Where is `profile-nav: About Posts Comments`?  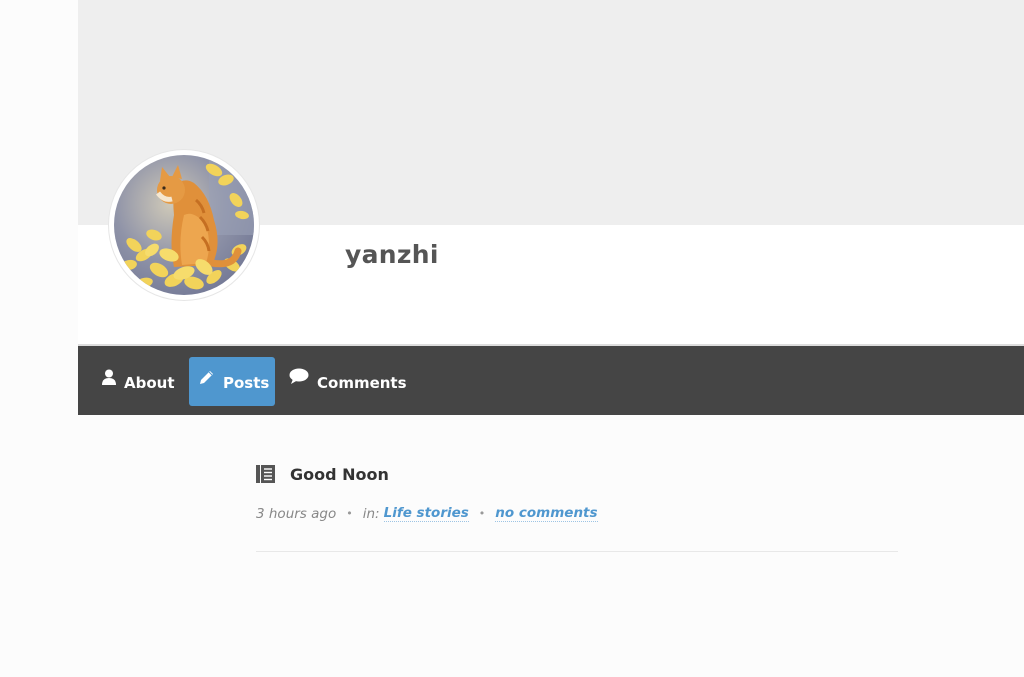 profile-nav: About Posts Comments is located at coordinates (551, 379).